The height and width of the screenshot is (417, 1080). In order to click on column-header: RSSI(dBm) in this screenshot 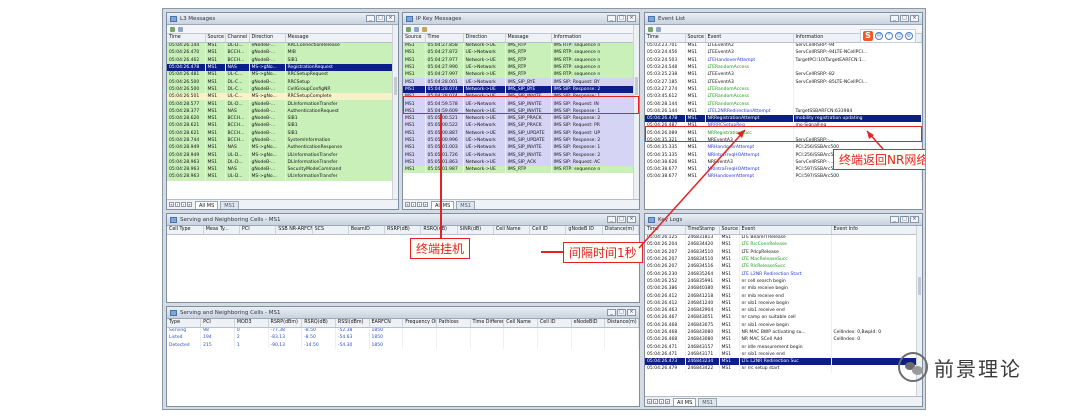, I will do `click(352, 323)`.